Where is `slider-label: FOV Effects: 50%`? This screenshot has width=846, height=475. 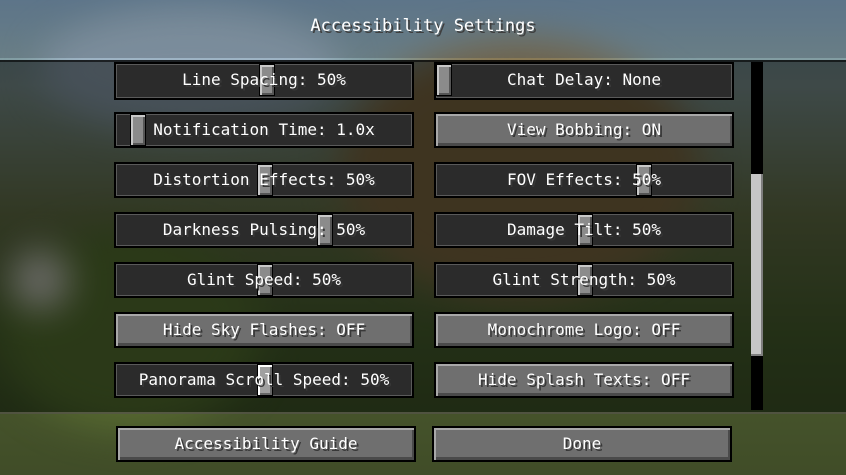 slider-label: FOV Effects: 50% is located at coordinates (584, 179).